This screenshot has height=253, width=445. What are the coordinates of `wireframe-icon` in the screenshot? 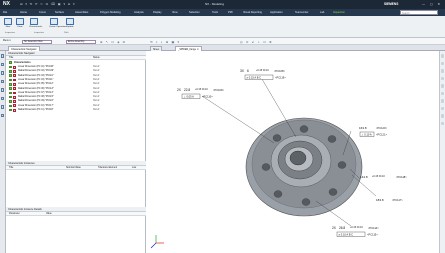 It's located at (442, 101).